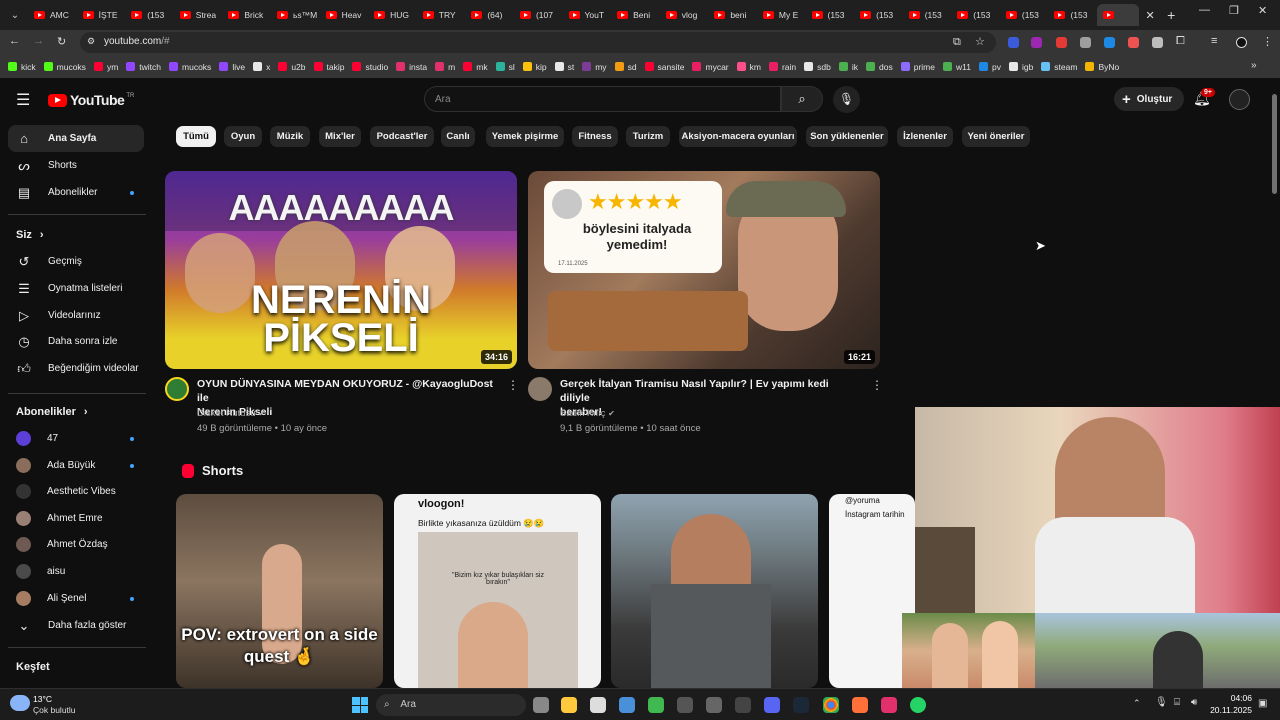 This screenshot has height=720, width=1280. Describe the element at coordinates (1020, 67) in the screenshot. I see `bookmark-item: igb` at that location.